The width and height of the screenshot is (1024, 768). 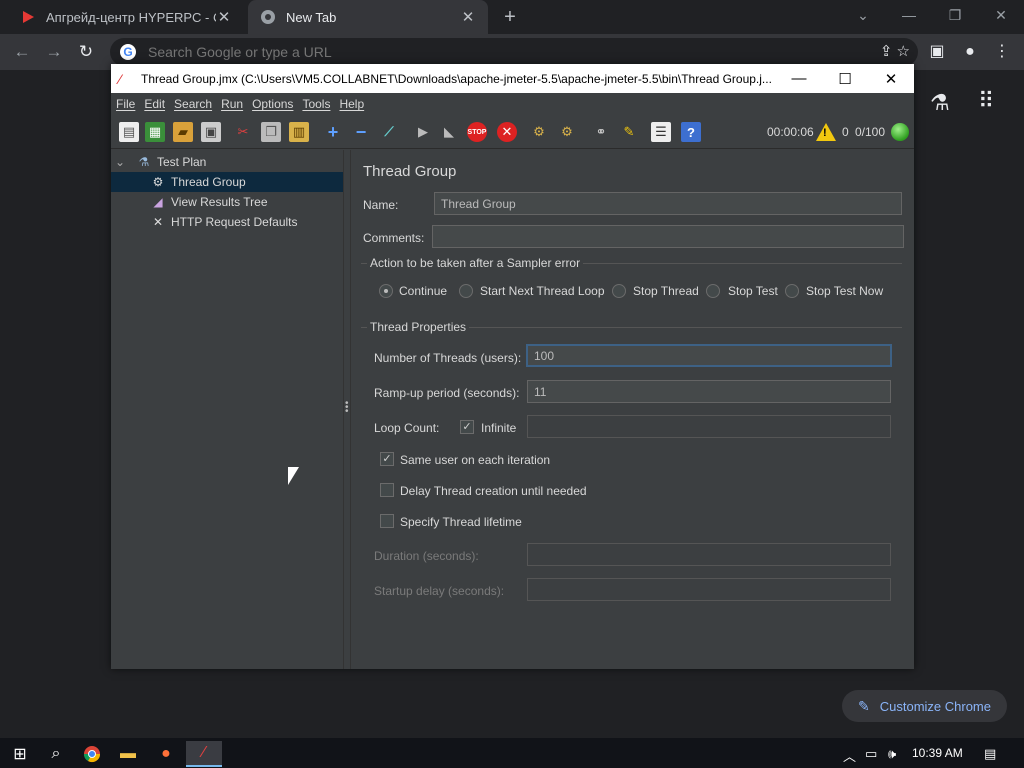 What do you see at coordinates (54, 52) in the screenshot?
I see `forward-icon: →` at bounding box center [54, 52].